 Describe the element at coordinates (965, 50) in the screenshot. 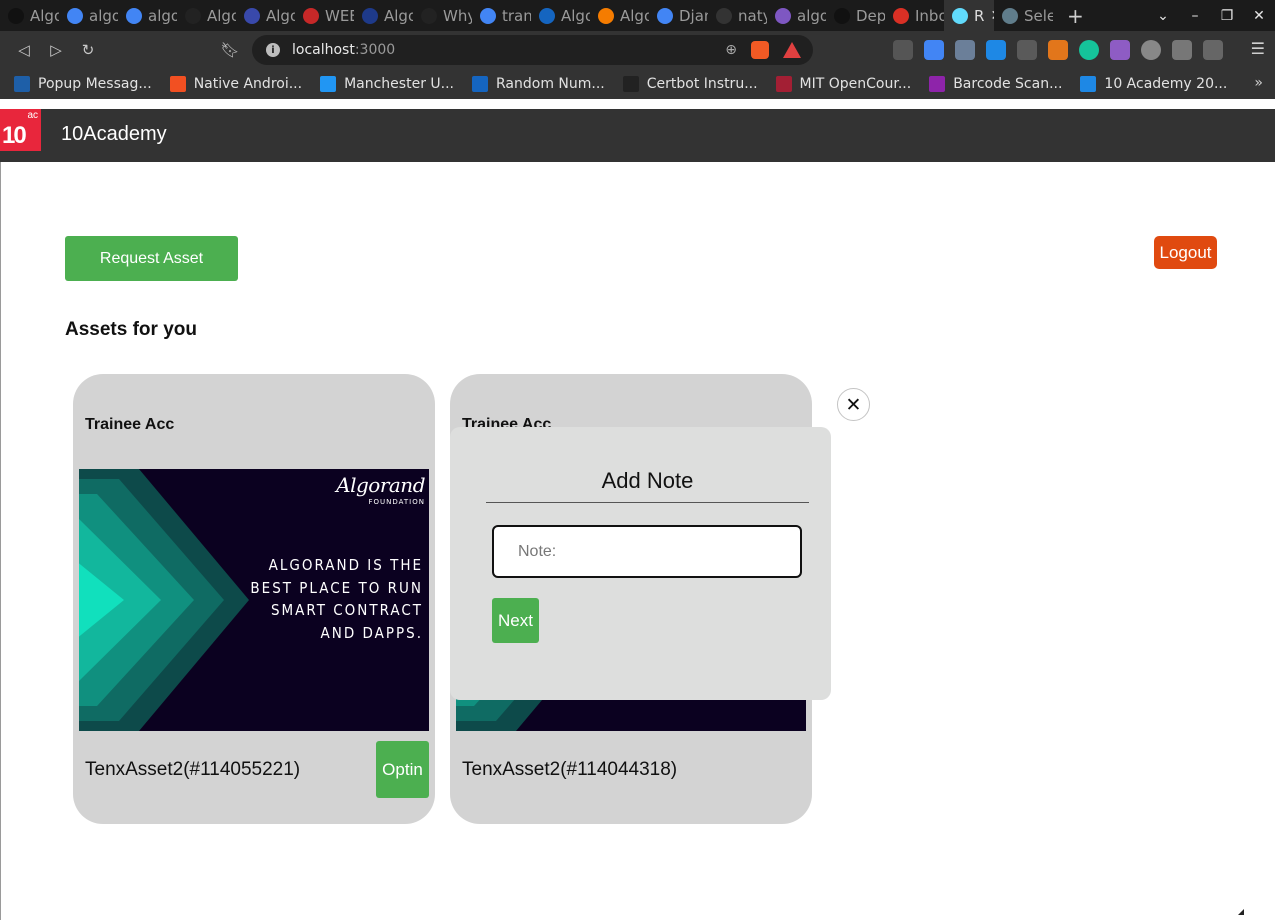

I see `shield-icon` at that location.